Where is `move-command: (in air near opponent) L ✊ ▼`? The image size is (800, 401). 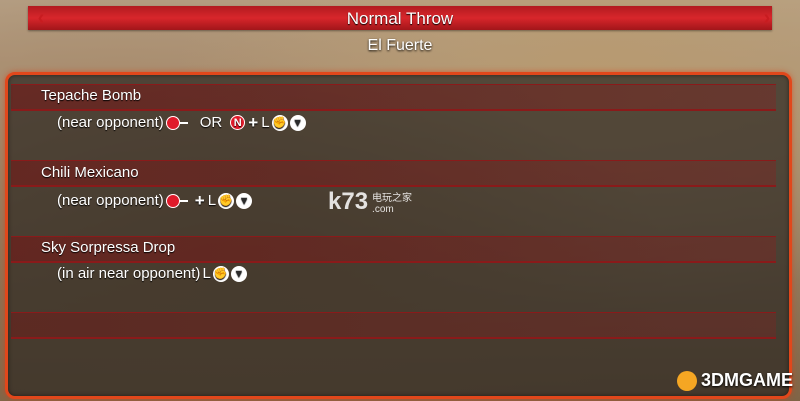
move-command: (in air near opponent) L ✊ ▼ is located at coordinates (152, 273).